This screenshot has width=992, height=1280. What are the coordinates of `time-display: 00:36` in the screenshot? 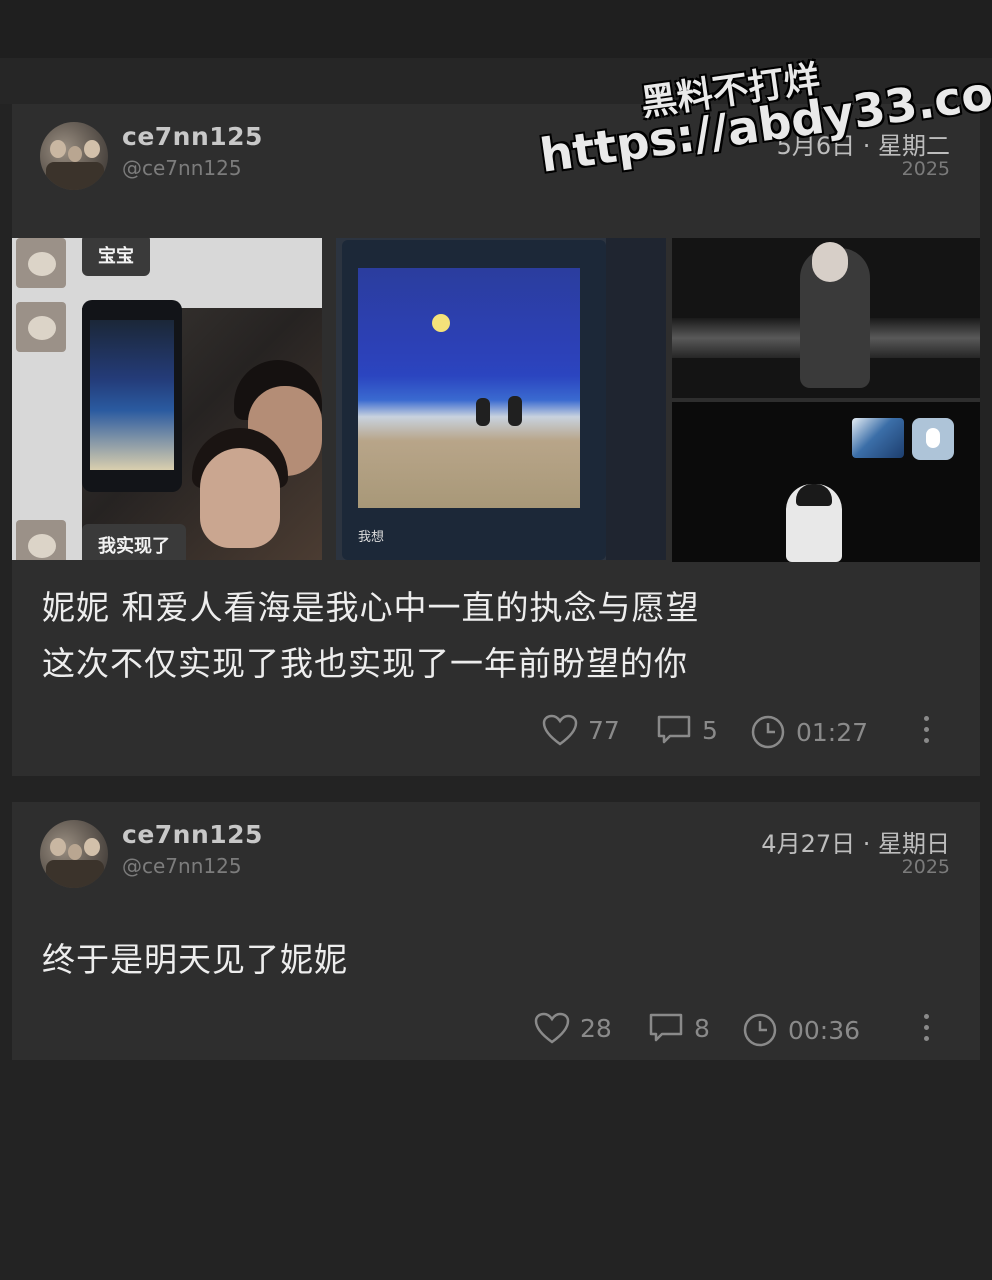 It's located at (801, 1030).